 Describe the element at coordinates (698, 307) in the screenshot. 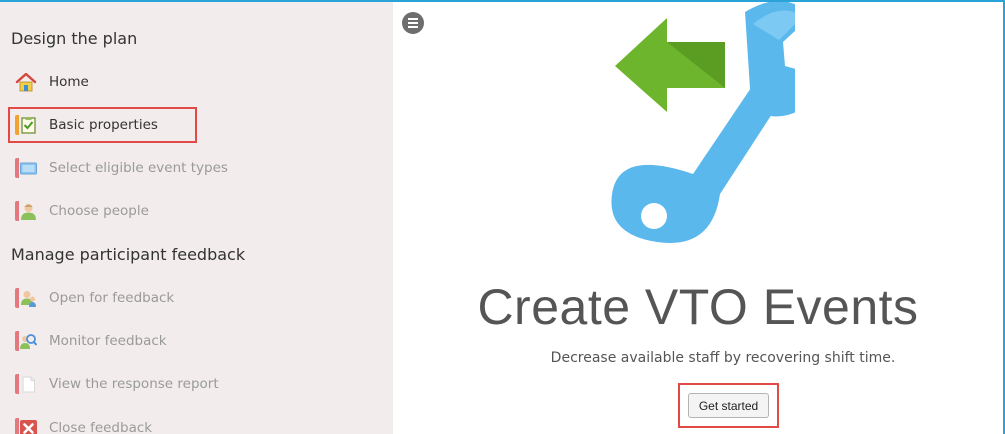

I see `page-title: Create VTO Events` at that location.